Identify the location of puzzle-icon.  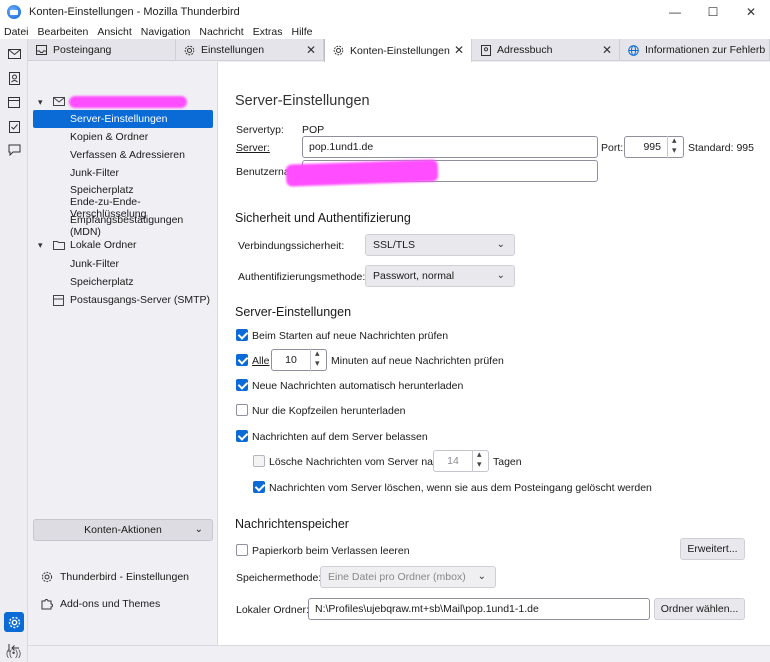
(46, 604).